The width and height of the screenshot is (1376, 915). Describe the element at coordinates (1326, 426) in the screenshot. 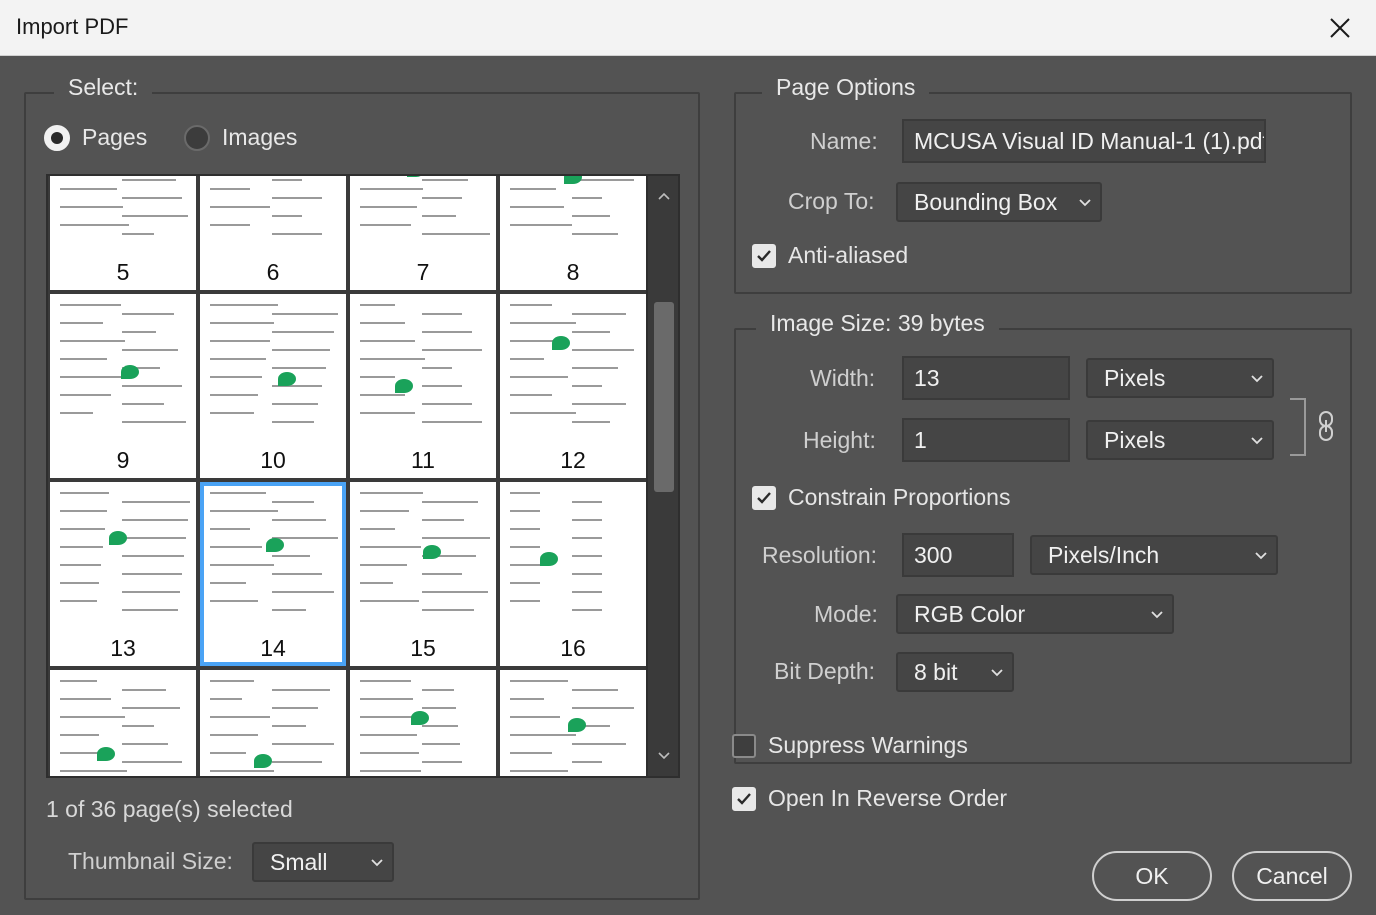

I see `link-chain-icon` at that location.